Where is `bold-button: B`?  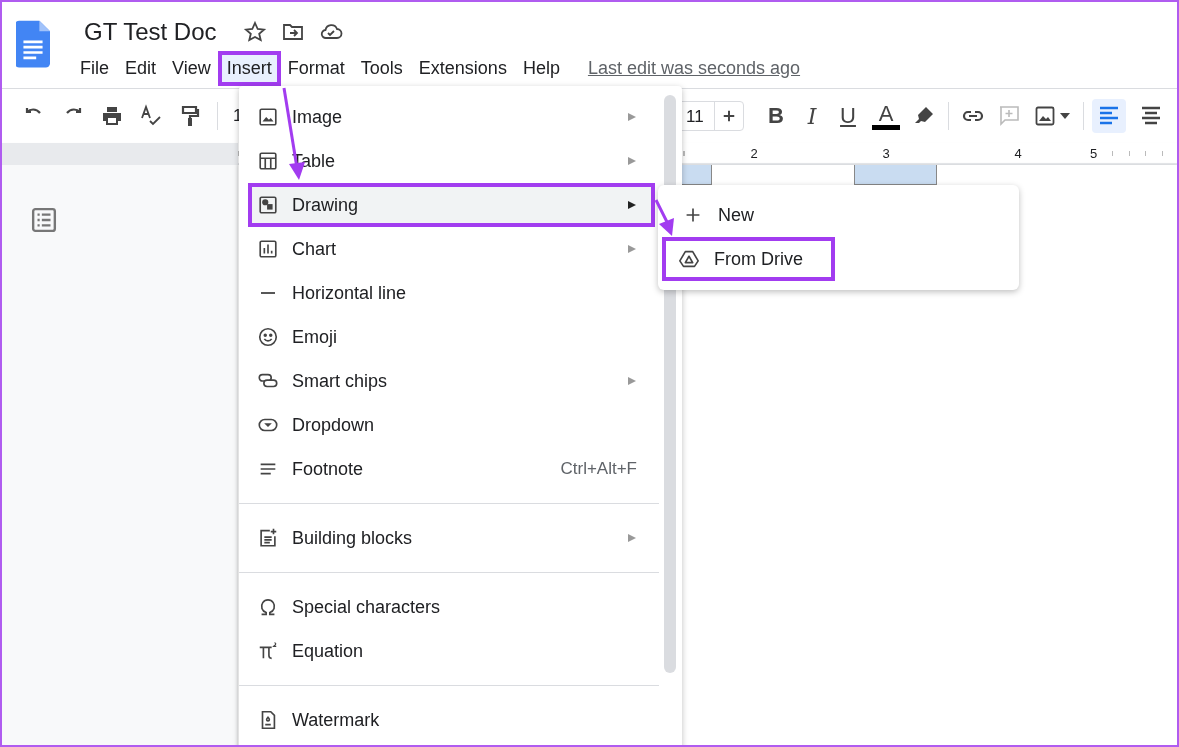
bold-button: B is located at coordinates (776, 116).